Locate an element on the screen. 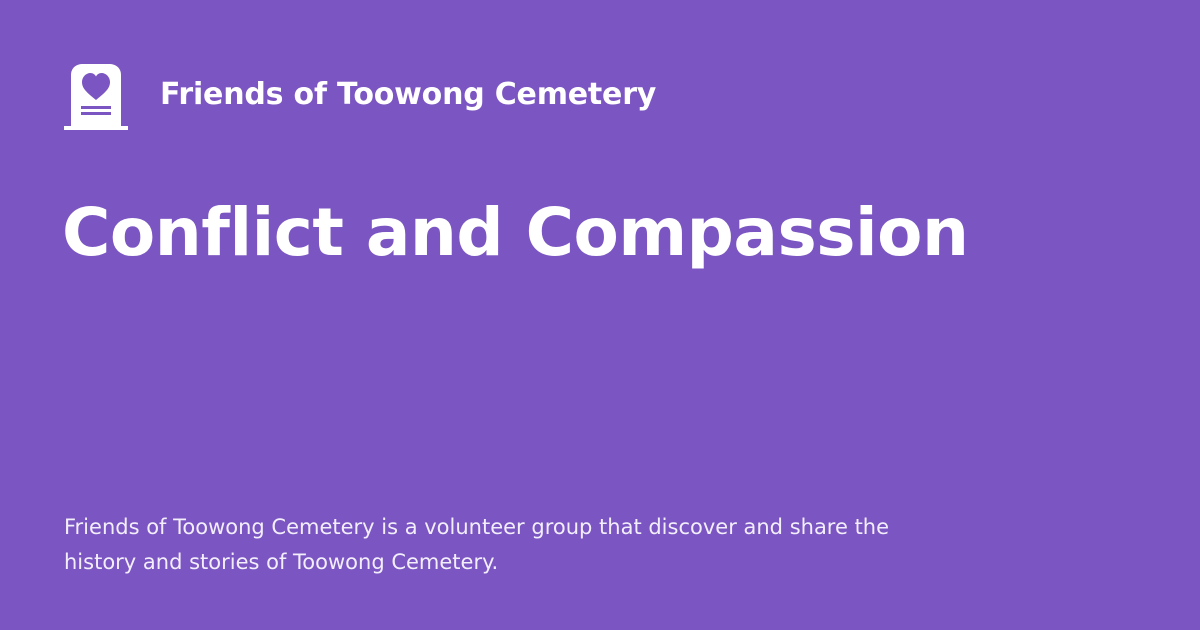 The image size is (1200, 630). heart-headstone-icon is located at coordinates (96, 96).